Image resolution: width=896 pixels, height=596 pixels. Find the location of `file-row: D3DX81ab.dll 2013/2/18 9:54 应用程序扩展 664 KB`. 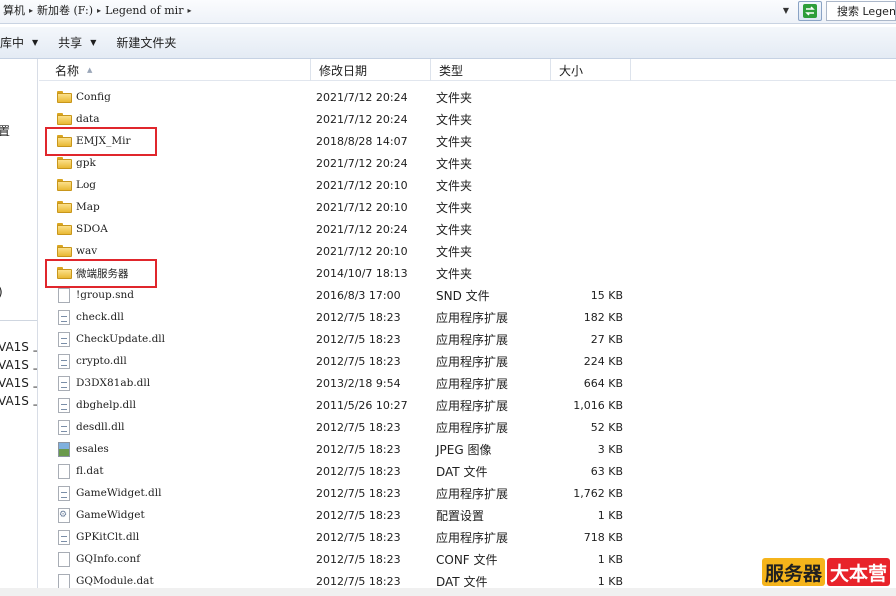

file-row: D3DX81ab.dll 2013/2/18 9:54 应用程序扩展 664 KB is located at coordinates (467, 383).